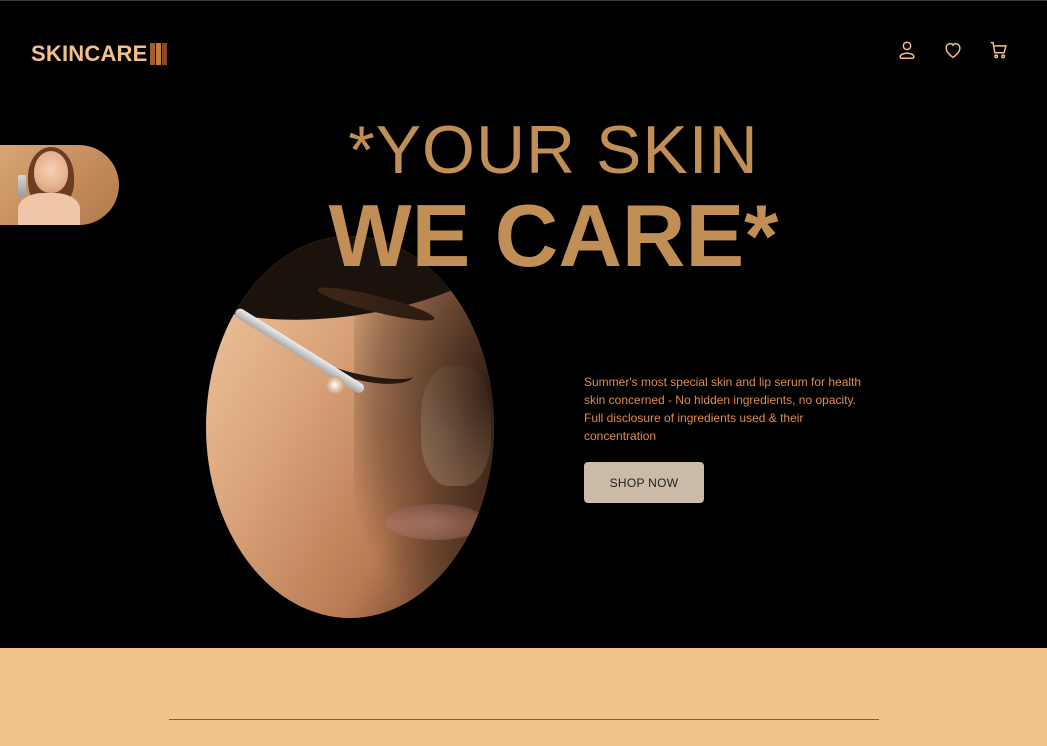 The image size is (1047, 746). Describe the element at coordinates (523, 697) in the screenshot. I see `bottom-section` at that location.